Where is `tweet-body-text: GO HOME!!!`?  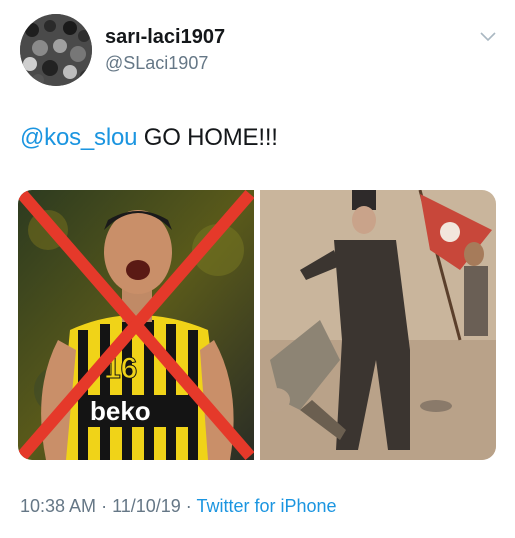
tweet-body-text: GO HOME!!! is located at coordinates (207, 137).